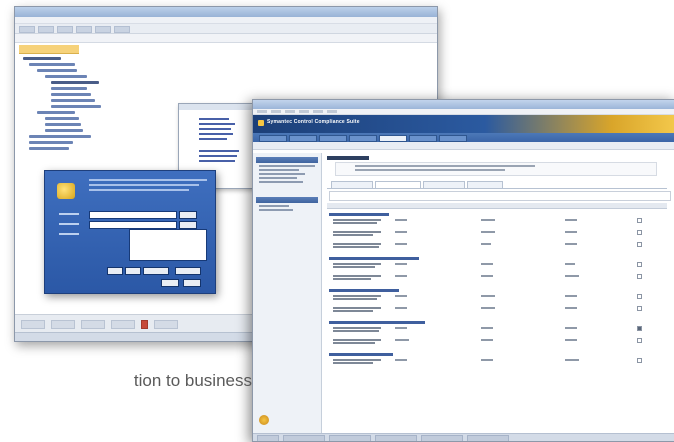 The width and height of the screenshot is (674, 442). What do you see at coordinates (287, 160) in the screenshot?
I see `pane-header` at bounding box center [287, 160].